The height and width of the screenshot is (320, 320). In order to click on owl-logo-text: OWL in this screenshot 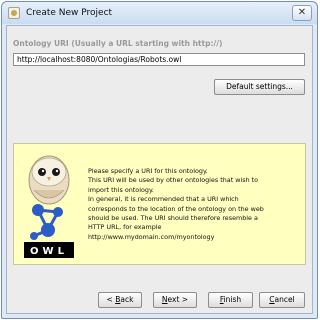, I will do `click(49, 251)`.